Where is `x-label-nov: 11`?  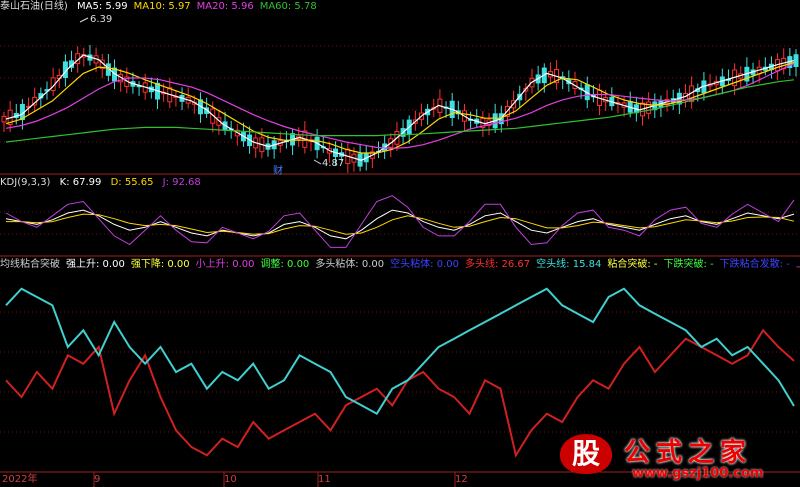
x-label-nov: 11 is located at coordinates (324, 479).